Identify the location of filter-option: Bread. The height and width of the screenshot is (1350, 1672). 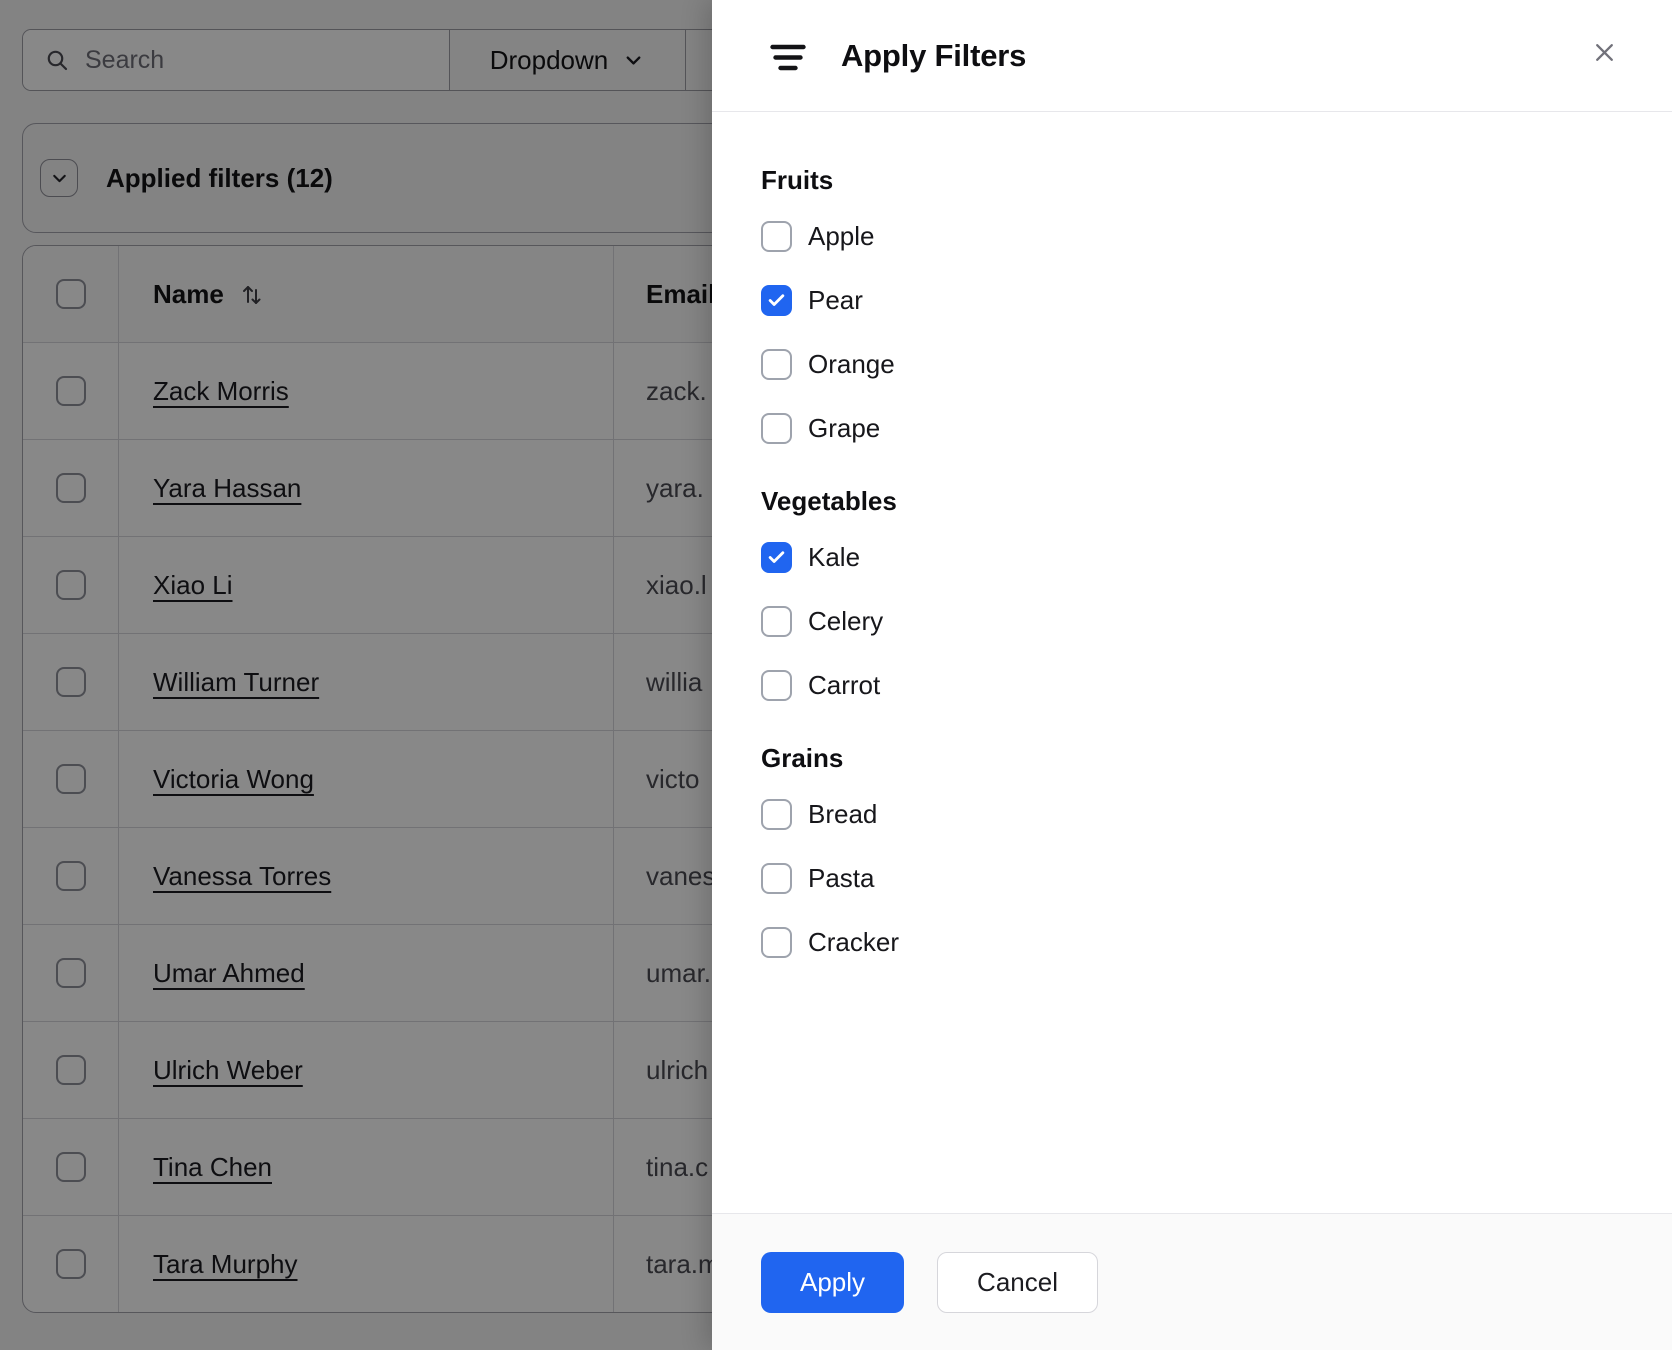
(1192, 814).